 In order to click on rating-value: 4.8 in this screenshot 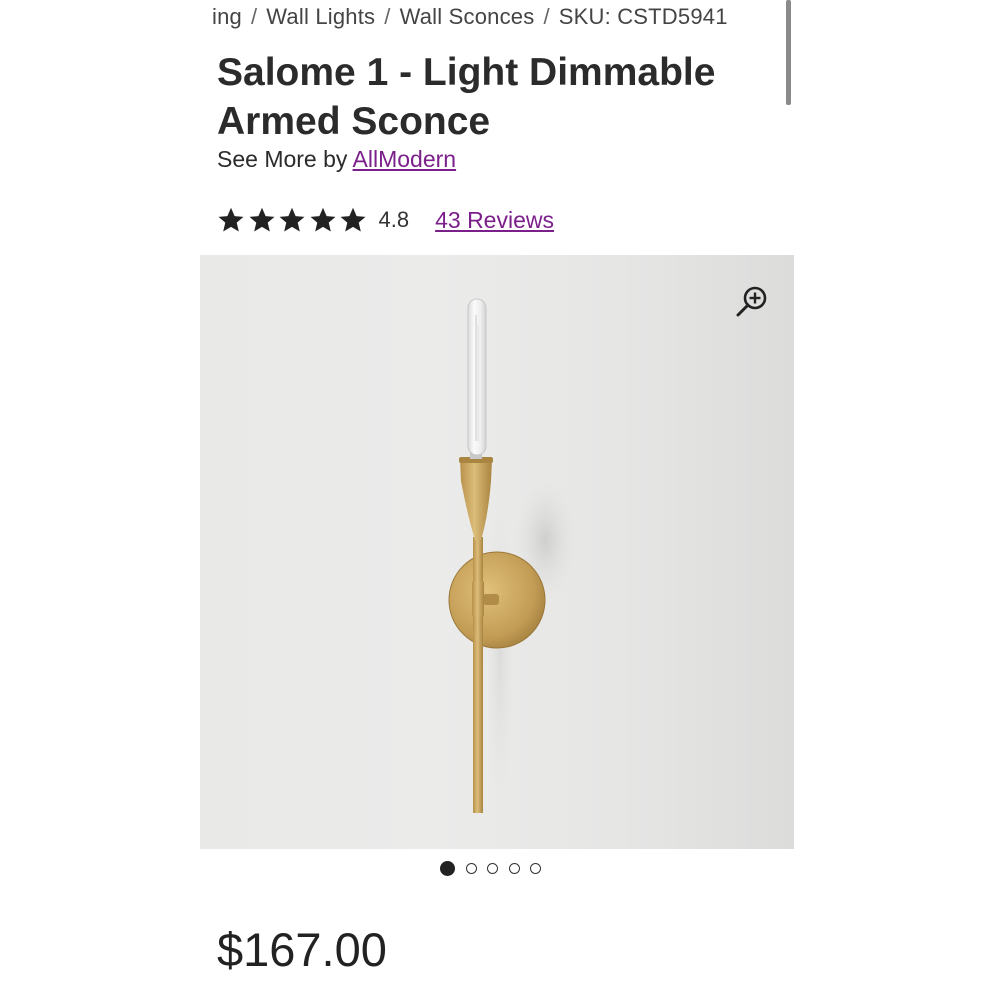, I will do `click(394, 219)`.